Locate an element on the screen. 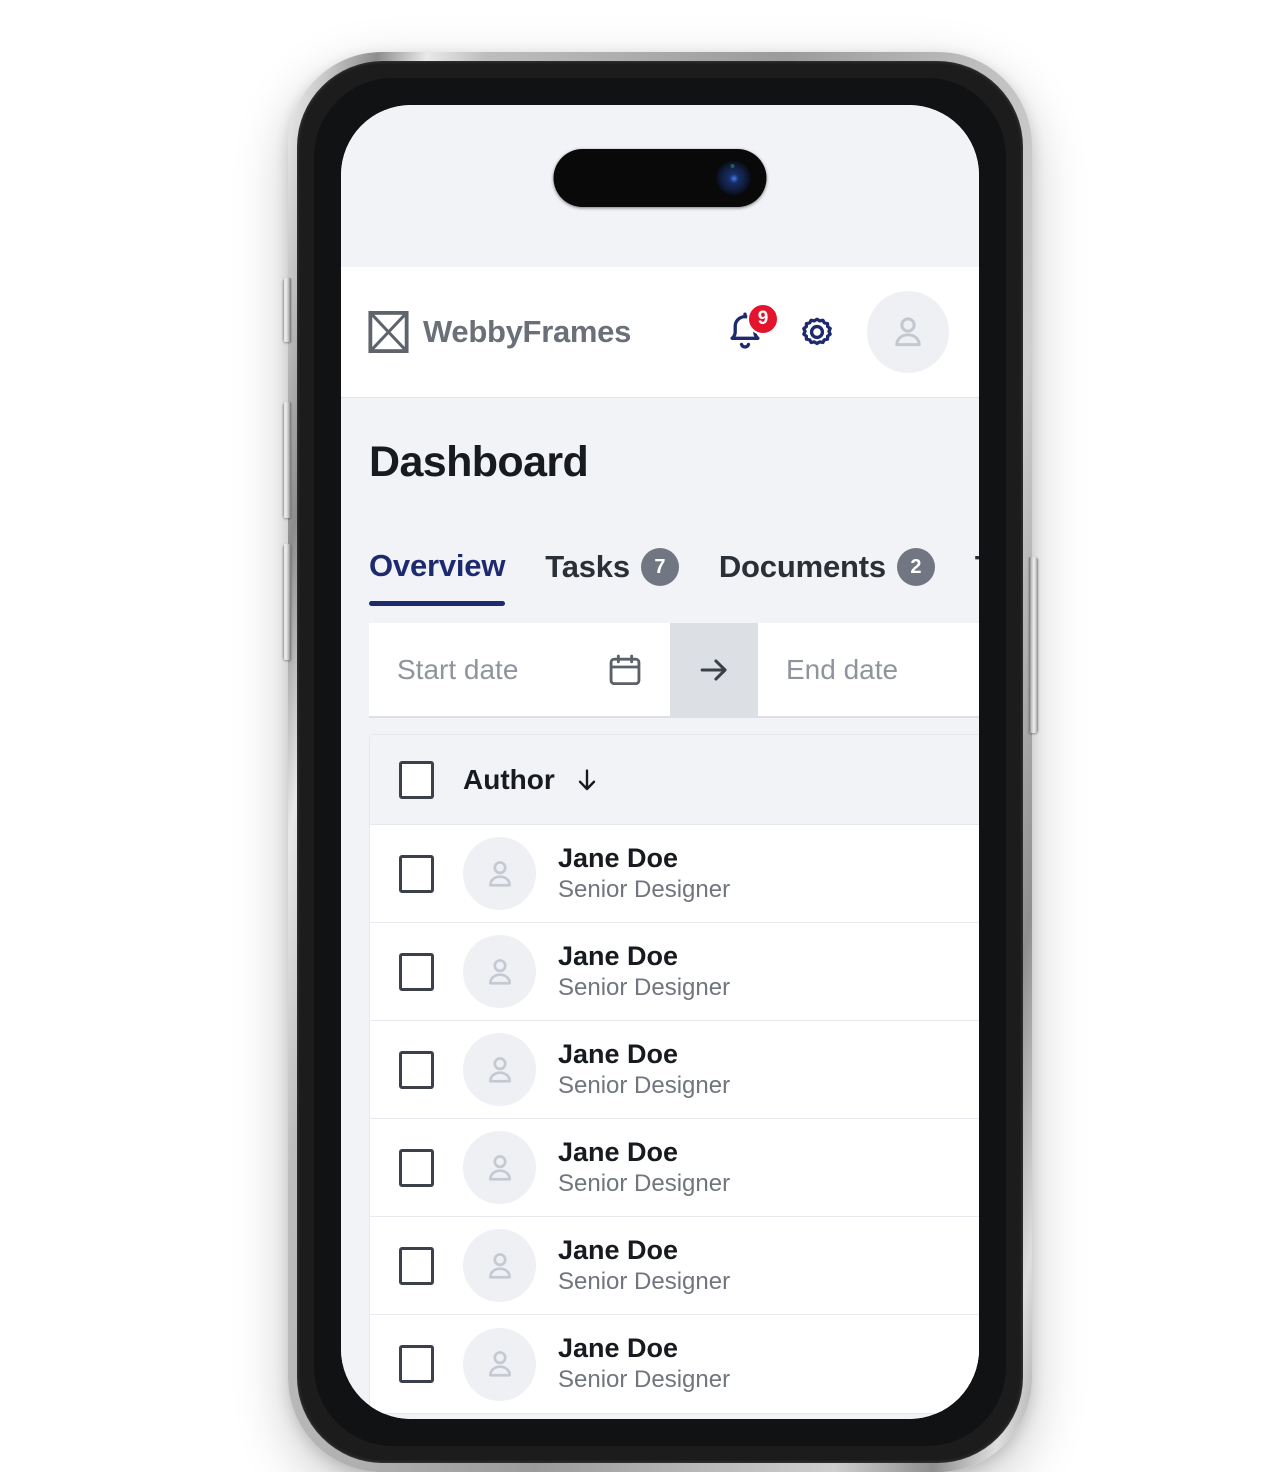 The width and height of the screenshot is (1280, 1472). volume-up-button is located at coordinates (287, 460).